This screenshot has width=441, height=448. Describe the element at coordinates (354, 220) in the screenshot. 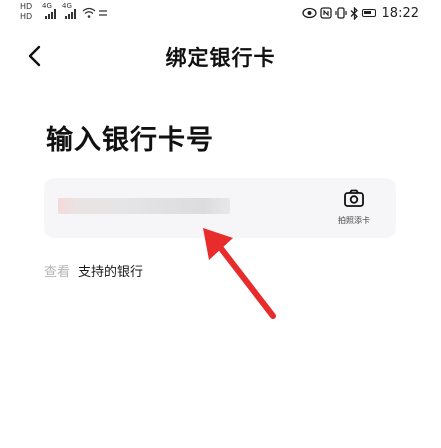

I see `scan-card-label: 拍照添卡` at that location.